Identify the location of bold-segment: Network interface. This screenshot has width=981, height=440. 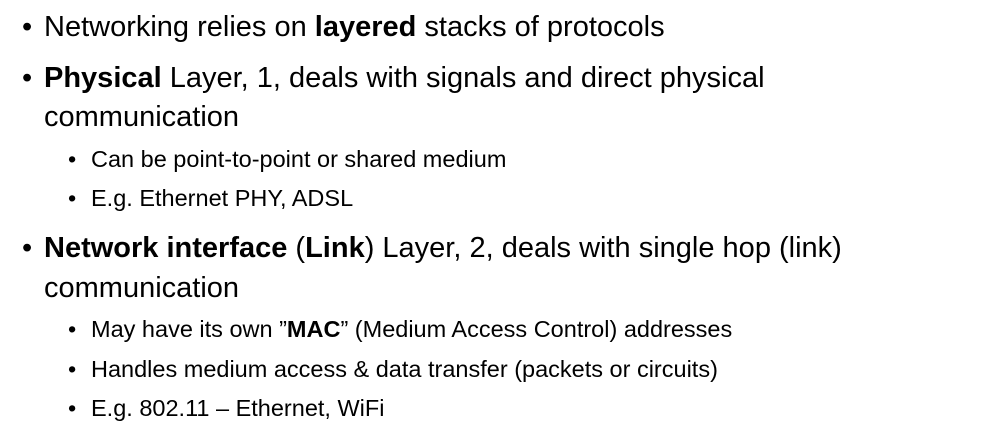
(166, 248).